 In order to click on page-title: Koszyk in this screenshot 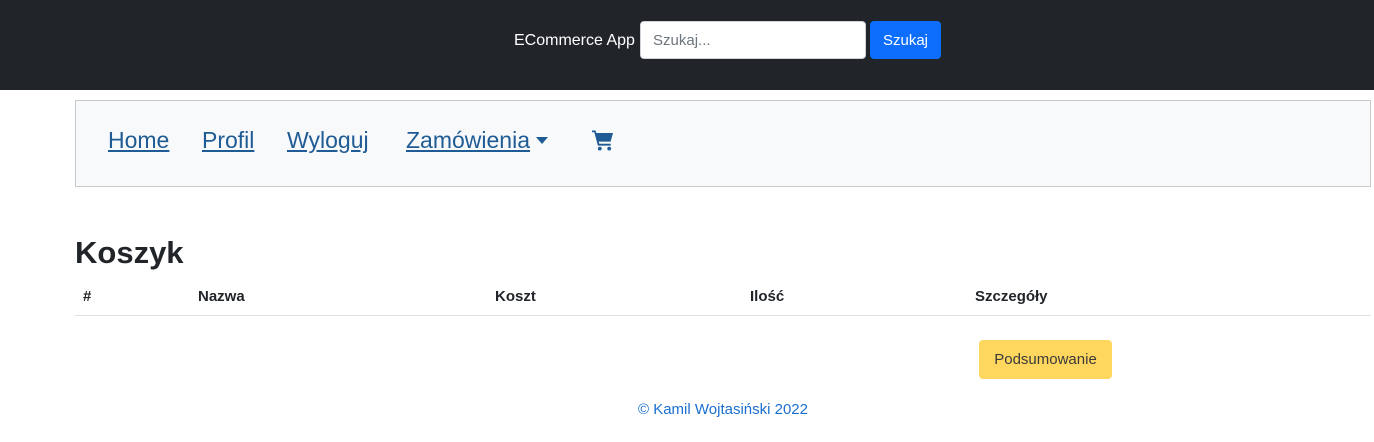, I will do `click(129, 252)`.